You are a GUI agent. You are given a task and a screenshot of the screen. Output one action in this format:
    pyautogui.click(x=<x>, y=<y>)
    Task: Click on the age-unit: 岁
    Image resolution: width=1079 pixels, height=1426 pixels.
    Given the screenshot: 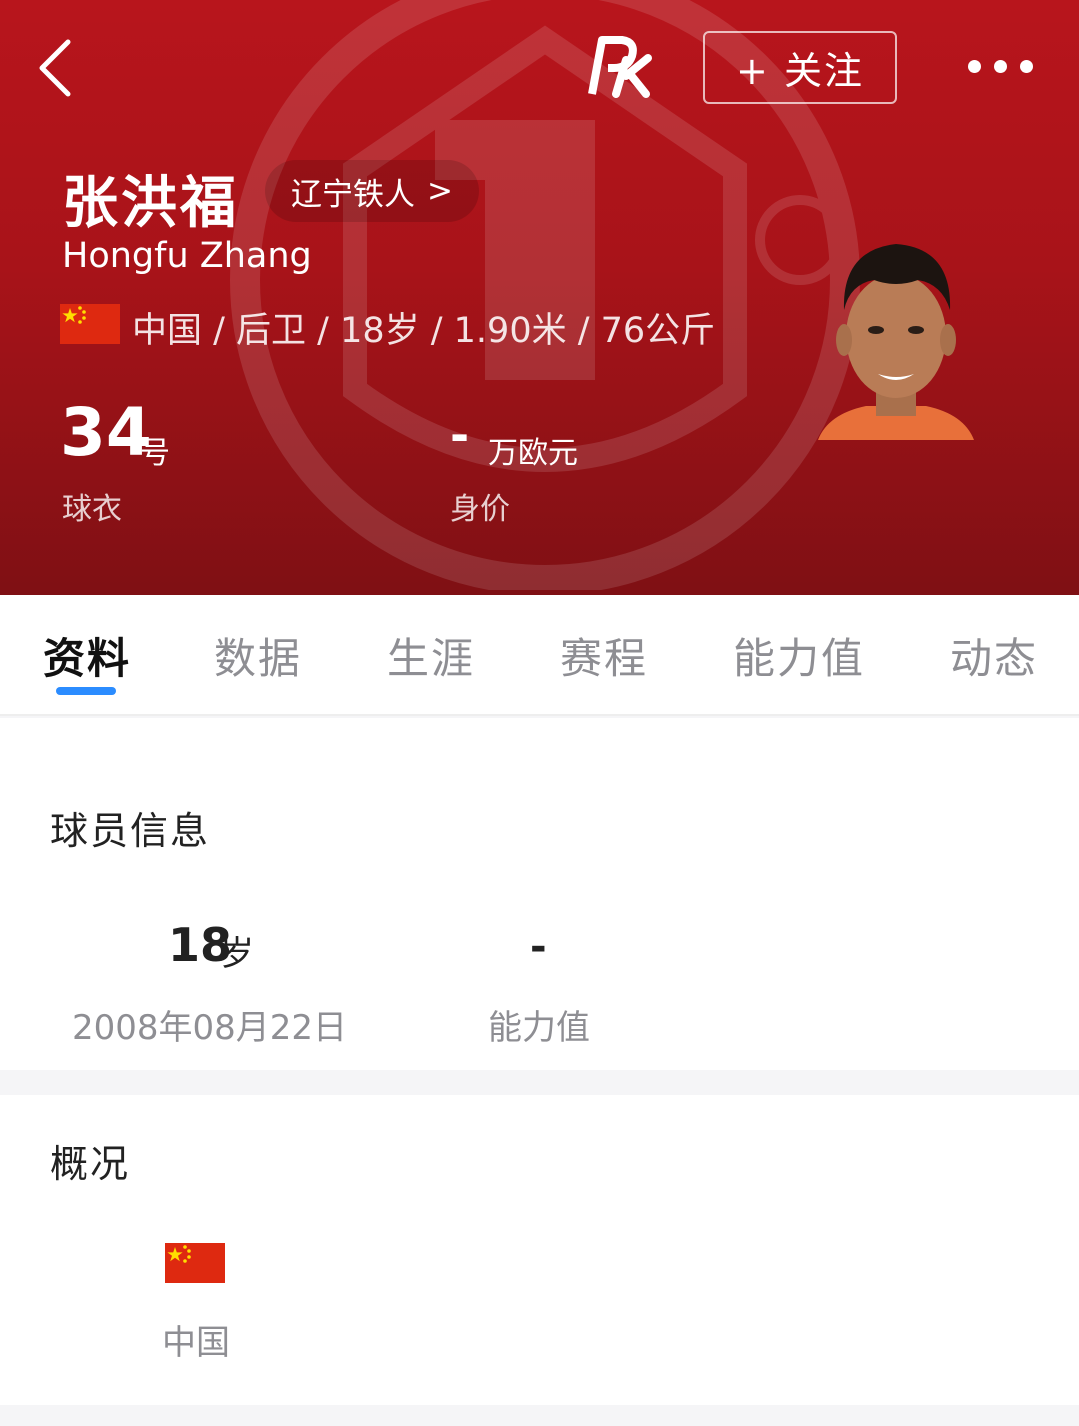 What is the action you would take?
    pyautogui.click(x=237, y=954)
    